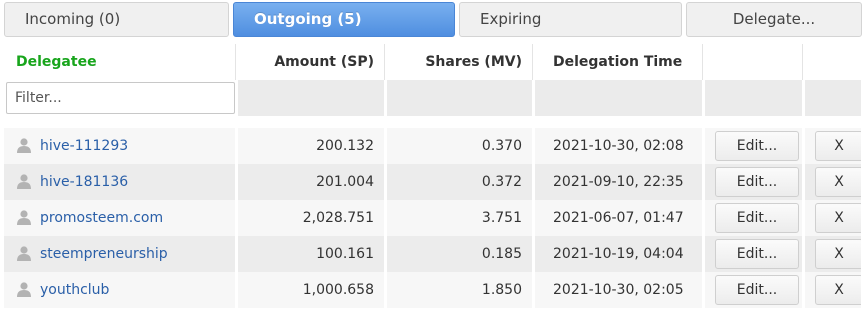 The height and width of the screenshot is (310, 862). Describe the element at coordinates (460, 254) in the screenshot. I see `shares-cell: 0.185` at that location.